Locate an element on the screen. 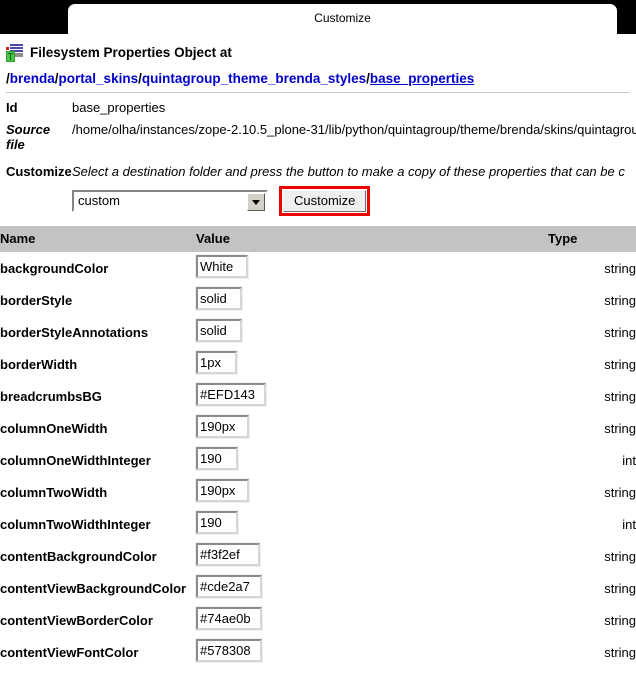  table-row: contentViewFontColor #578308 string is located at coordinates (318, 652).